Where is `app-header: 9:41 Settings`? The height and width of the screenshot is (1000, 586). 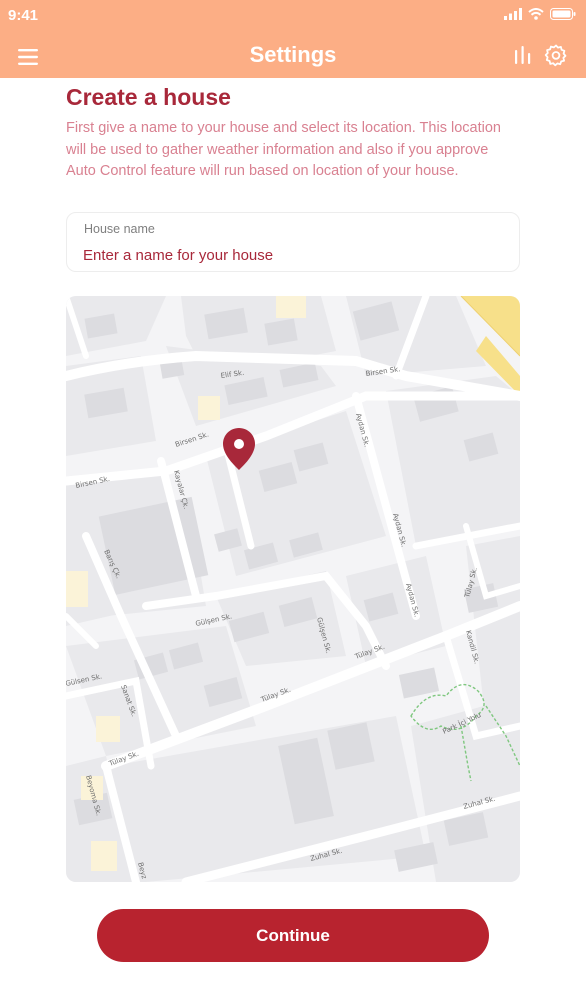
app-header: 9:41 Settings is located at coordinates (293, 39).